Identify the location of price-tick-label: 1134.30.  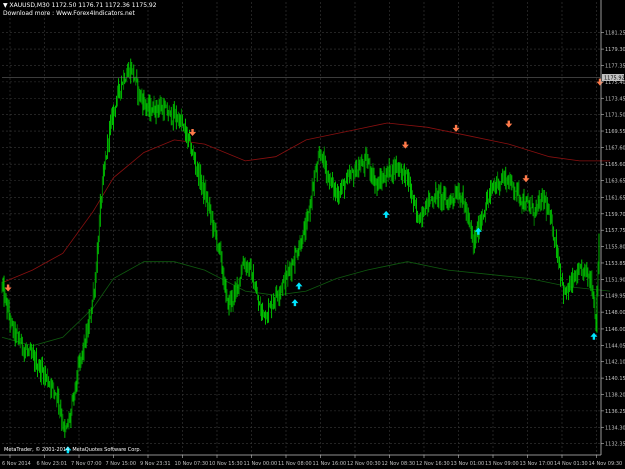
(615, 428).